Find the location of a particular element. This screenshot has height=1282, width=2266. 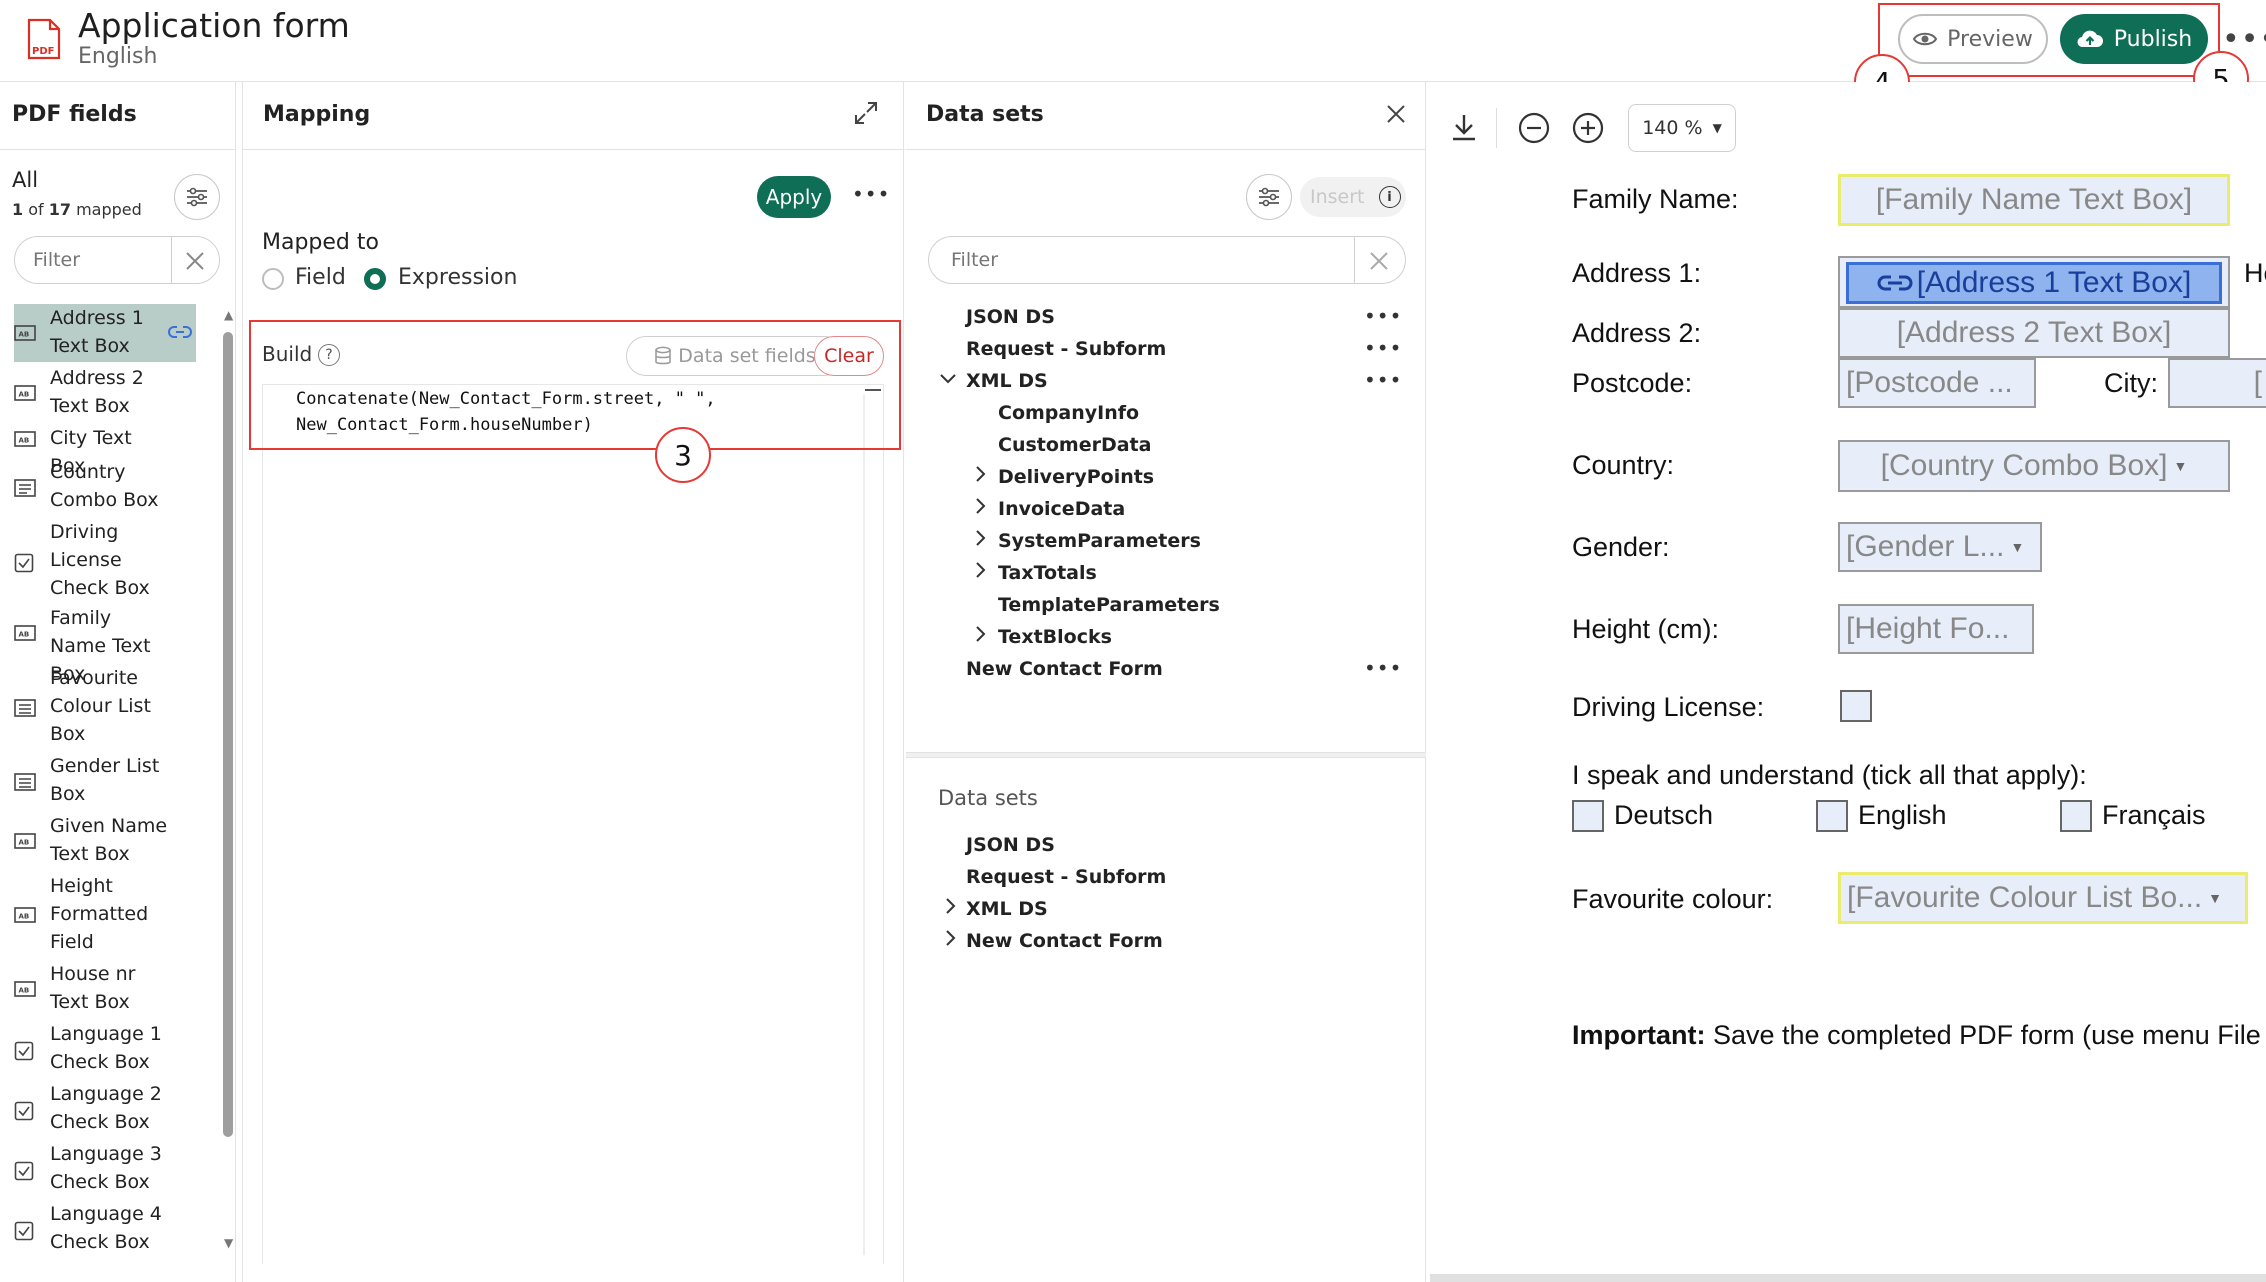

pdf-checkbox-driving-license is located at coordinates (1856, 706).